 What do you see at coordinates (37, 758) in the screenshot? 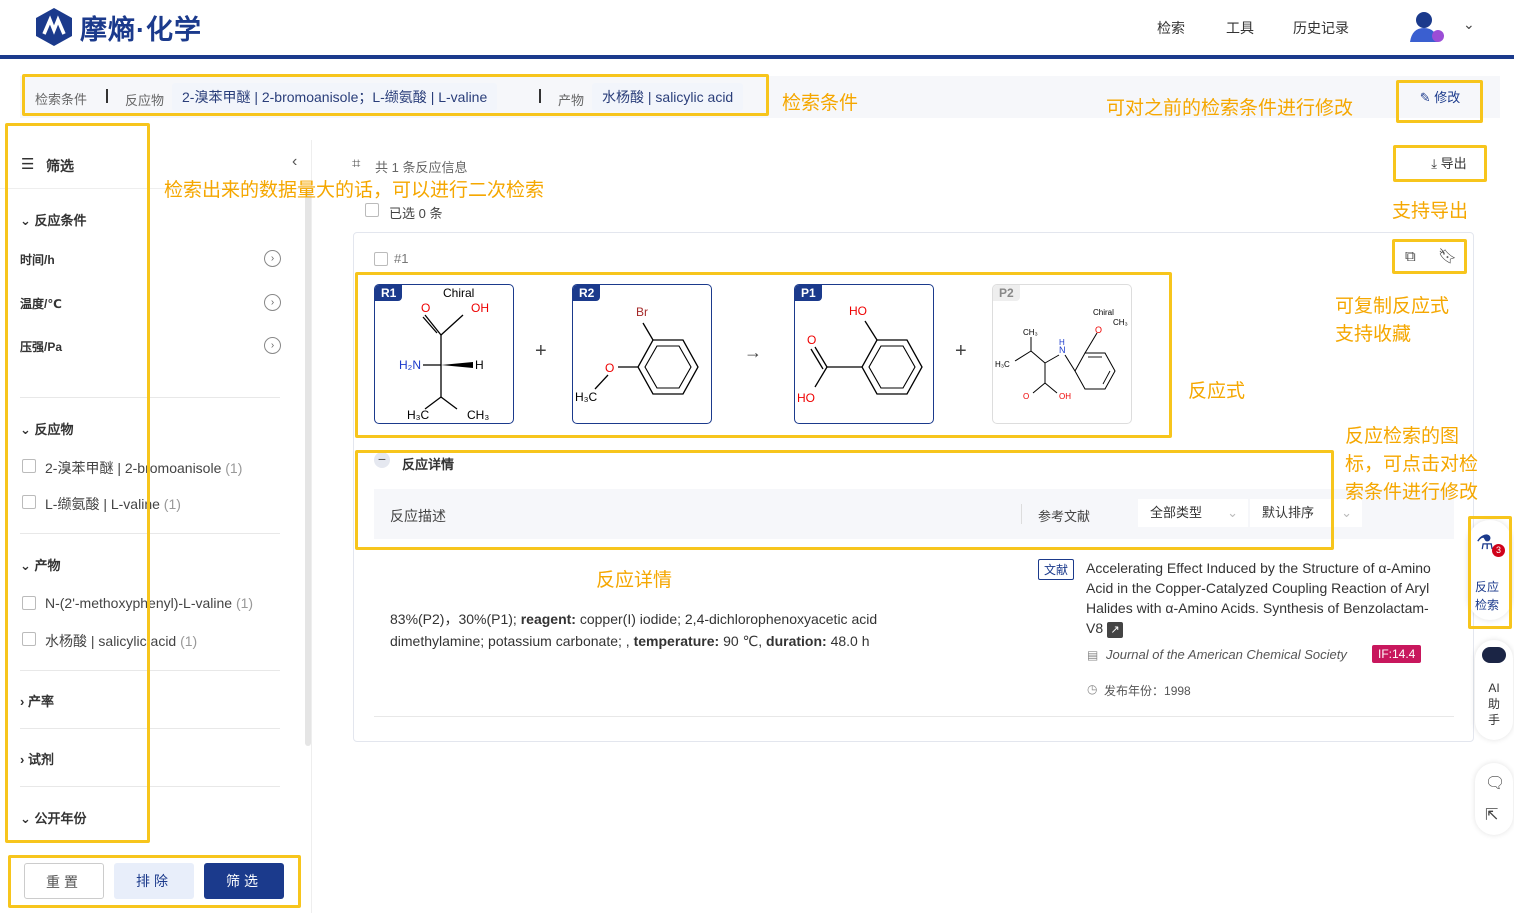
I see `section-reagent: › 试剂` at bounding box center [37, 758].